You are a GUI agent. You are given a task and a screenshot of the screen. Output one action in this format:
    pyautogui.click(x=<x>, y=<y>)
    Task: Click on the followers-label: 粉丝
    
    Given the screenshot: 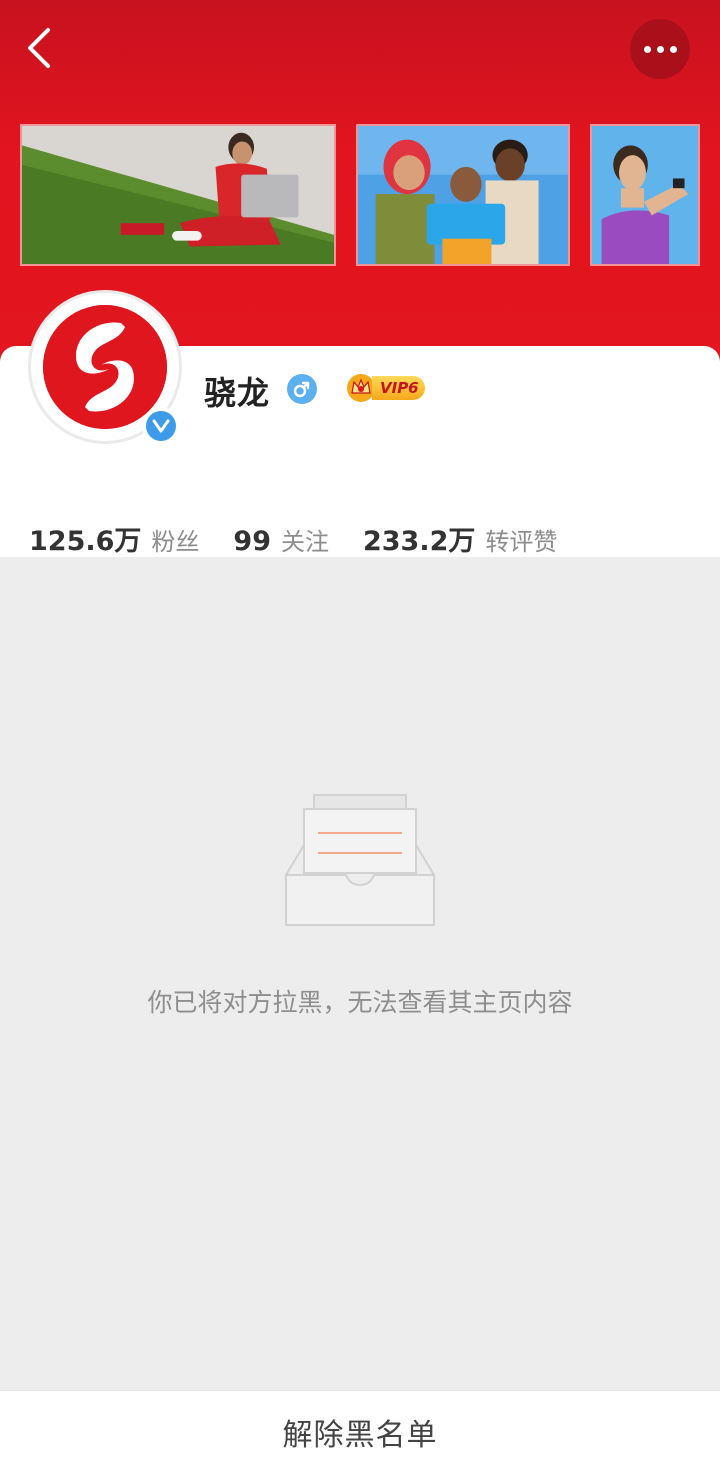 What is the action you would take?
    pyautogui.click(x=175, y=539)
    